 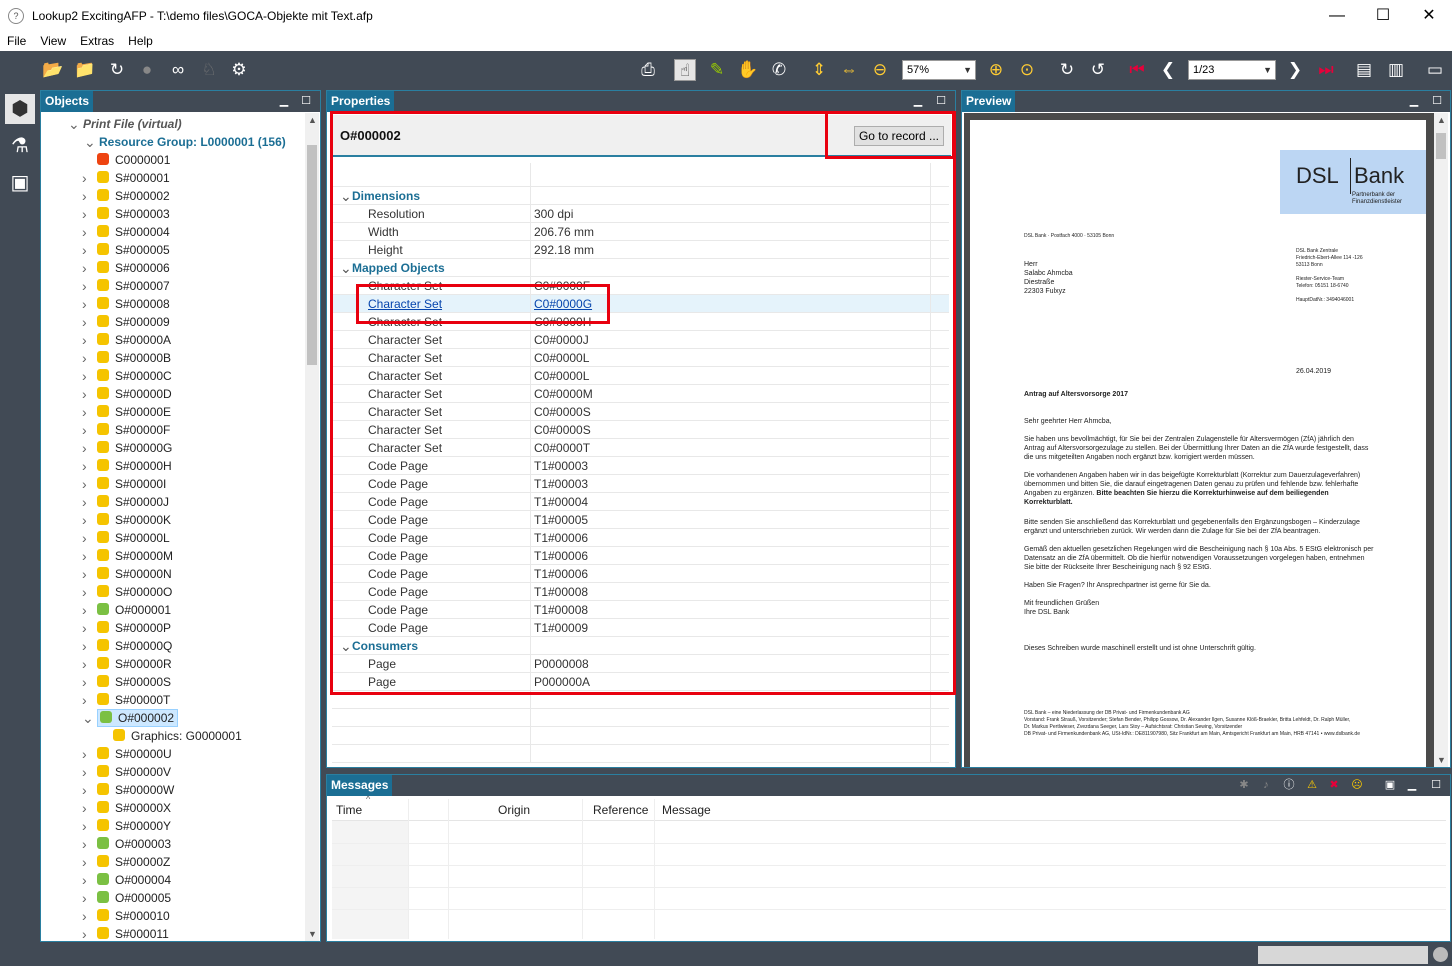 What do you see at coordinates (1027, 70) in the screenshot?
I see `zoom-fit-icon: ⊙` at bounding box center [1027, 70].